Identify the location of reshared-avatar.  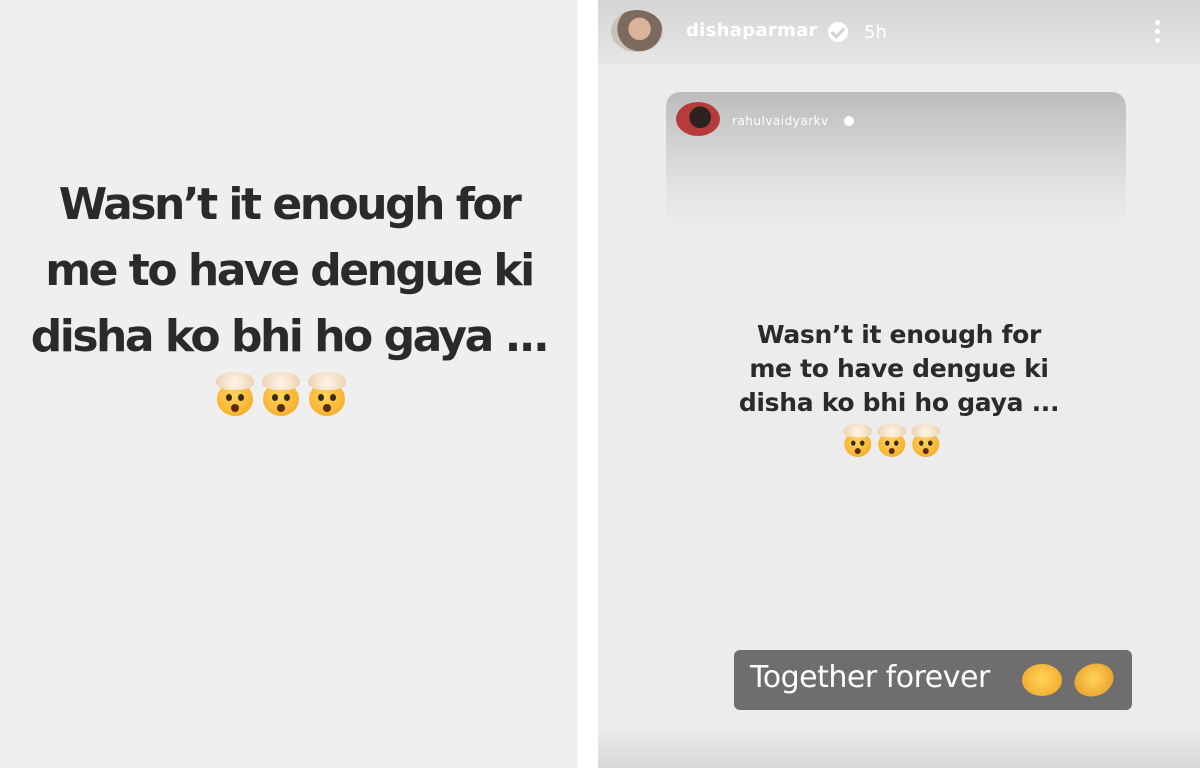
(698, 119).